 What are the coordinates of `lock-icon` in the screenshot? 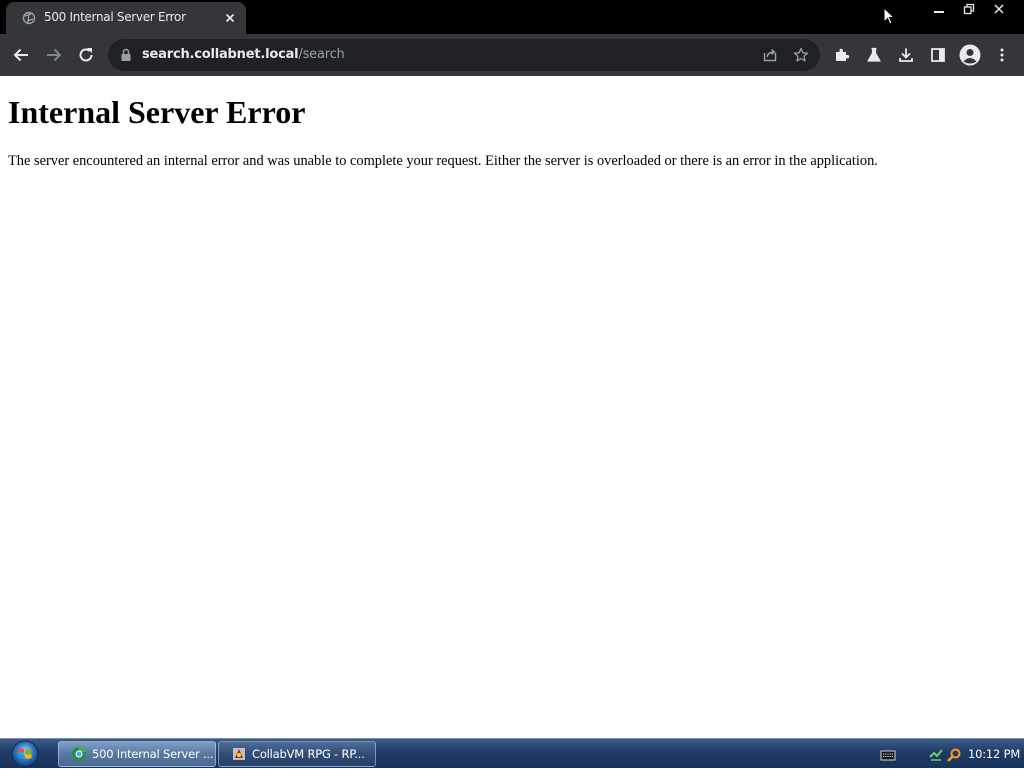 It's located at (126, 55).